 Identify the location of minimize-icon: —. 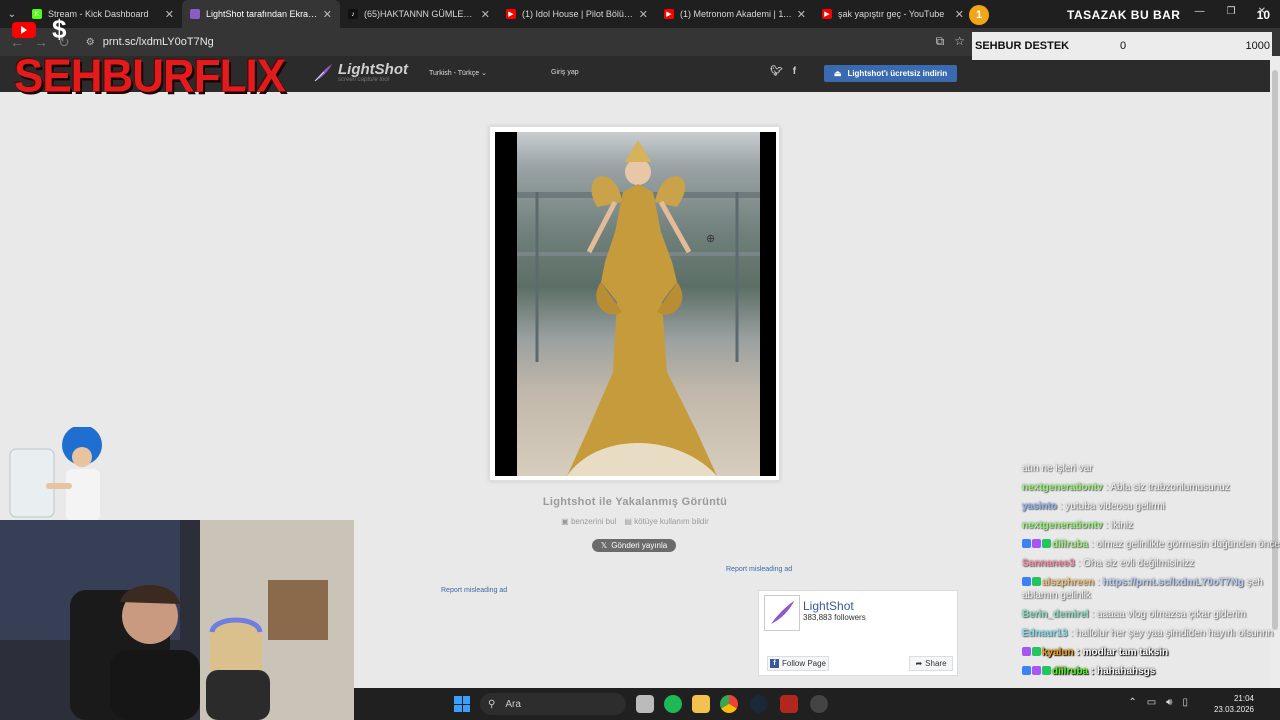
(1200, 11).